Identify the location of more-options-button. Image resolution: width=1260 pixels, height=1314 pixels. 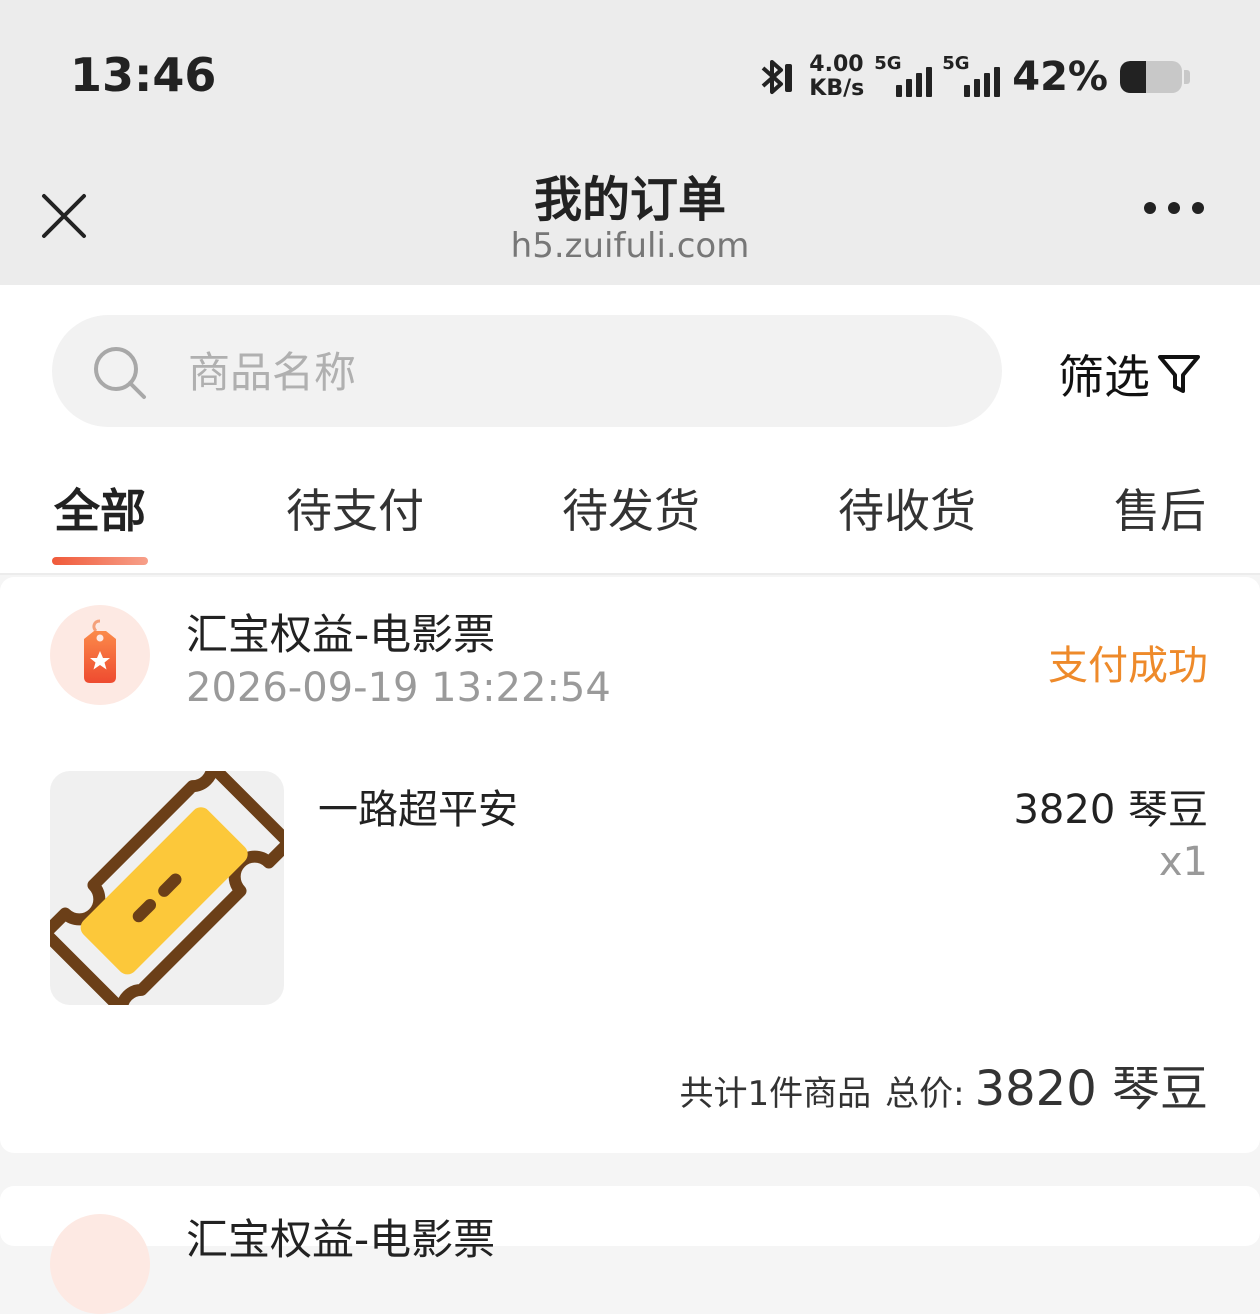
(1174, 208).